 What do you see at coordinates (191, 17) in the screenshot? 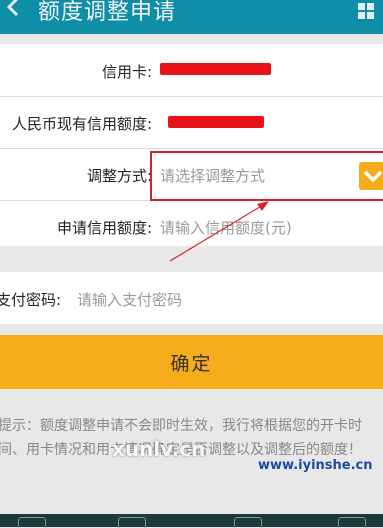
I see `header-bar: 额度调整申请` at bounding box center [191, 17].